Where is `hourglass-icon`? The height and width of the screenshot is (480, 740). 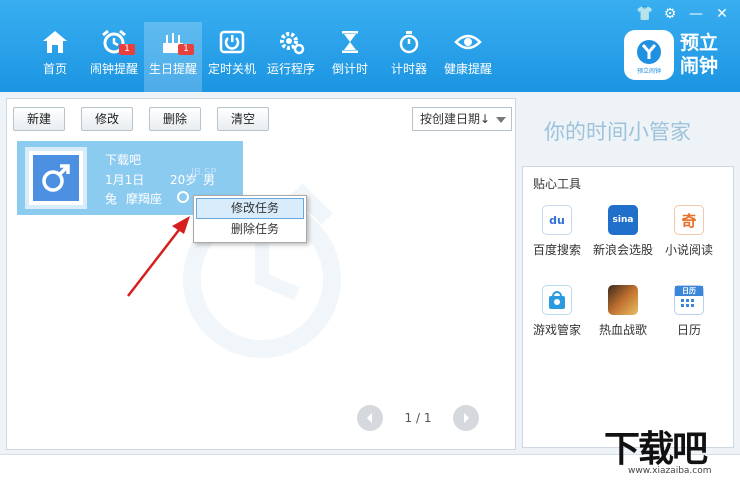
hourglass-icon is located at coordinates (350, 42).